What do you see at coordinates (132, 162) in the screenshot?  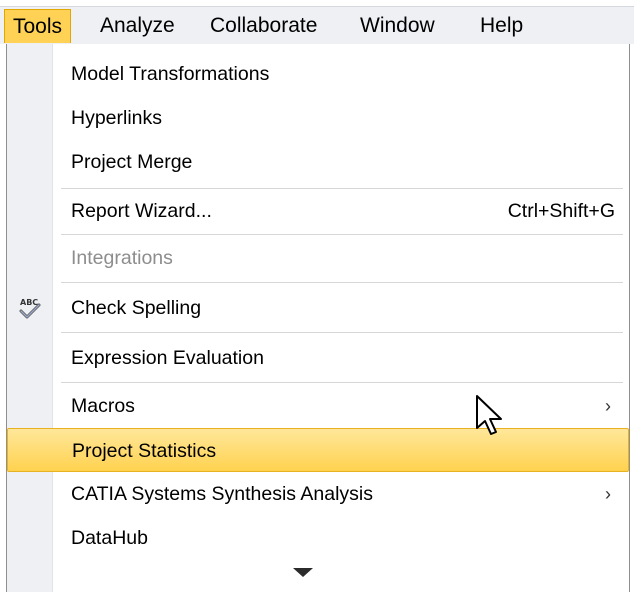 I see `menu-item-label: Project Merge` at bounding box center [132, 162].